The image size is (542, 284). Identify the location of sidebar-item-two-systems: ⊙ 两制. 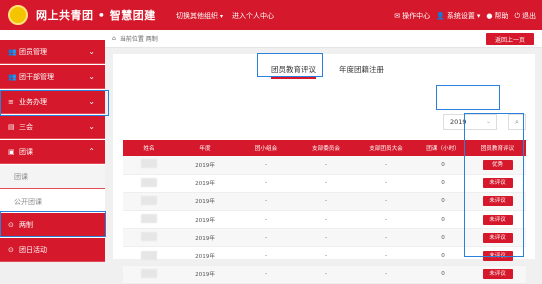
(52, 225).